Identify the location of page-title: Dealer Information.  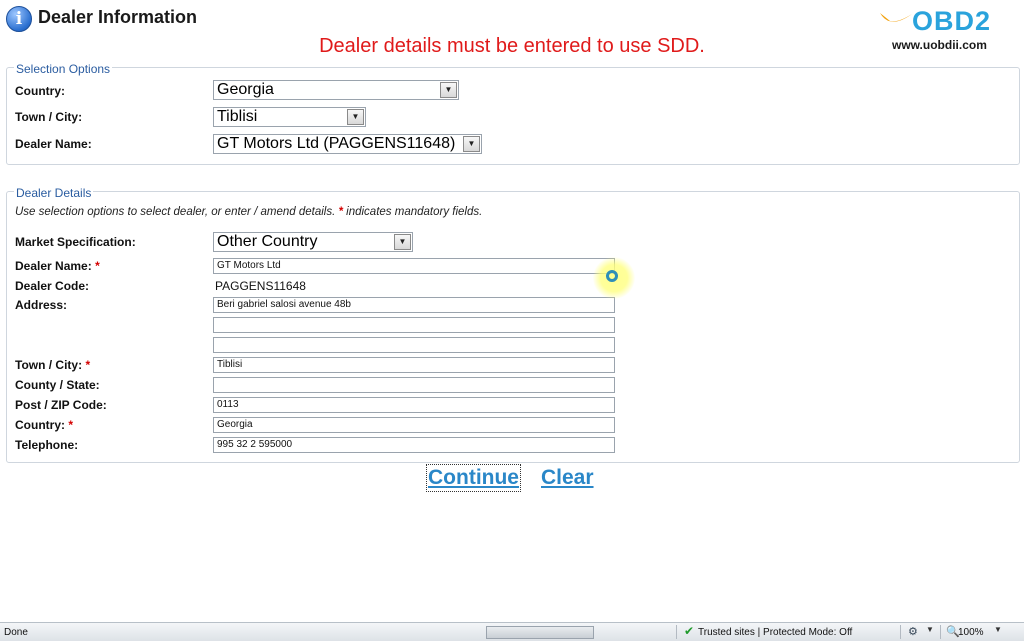
(118, 17).